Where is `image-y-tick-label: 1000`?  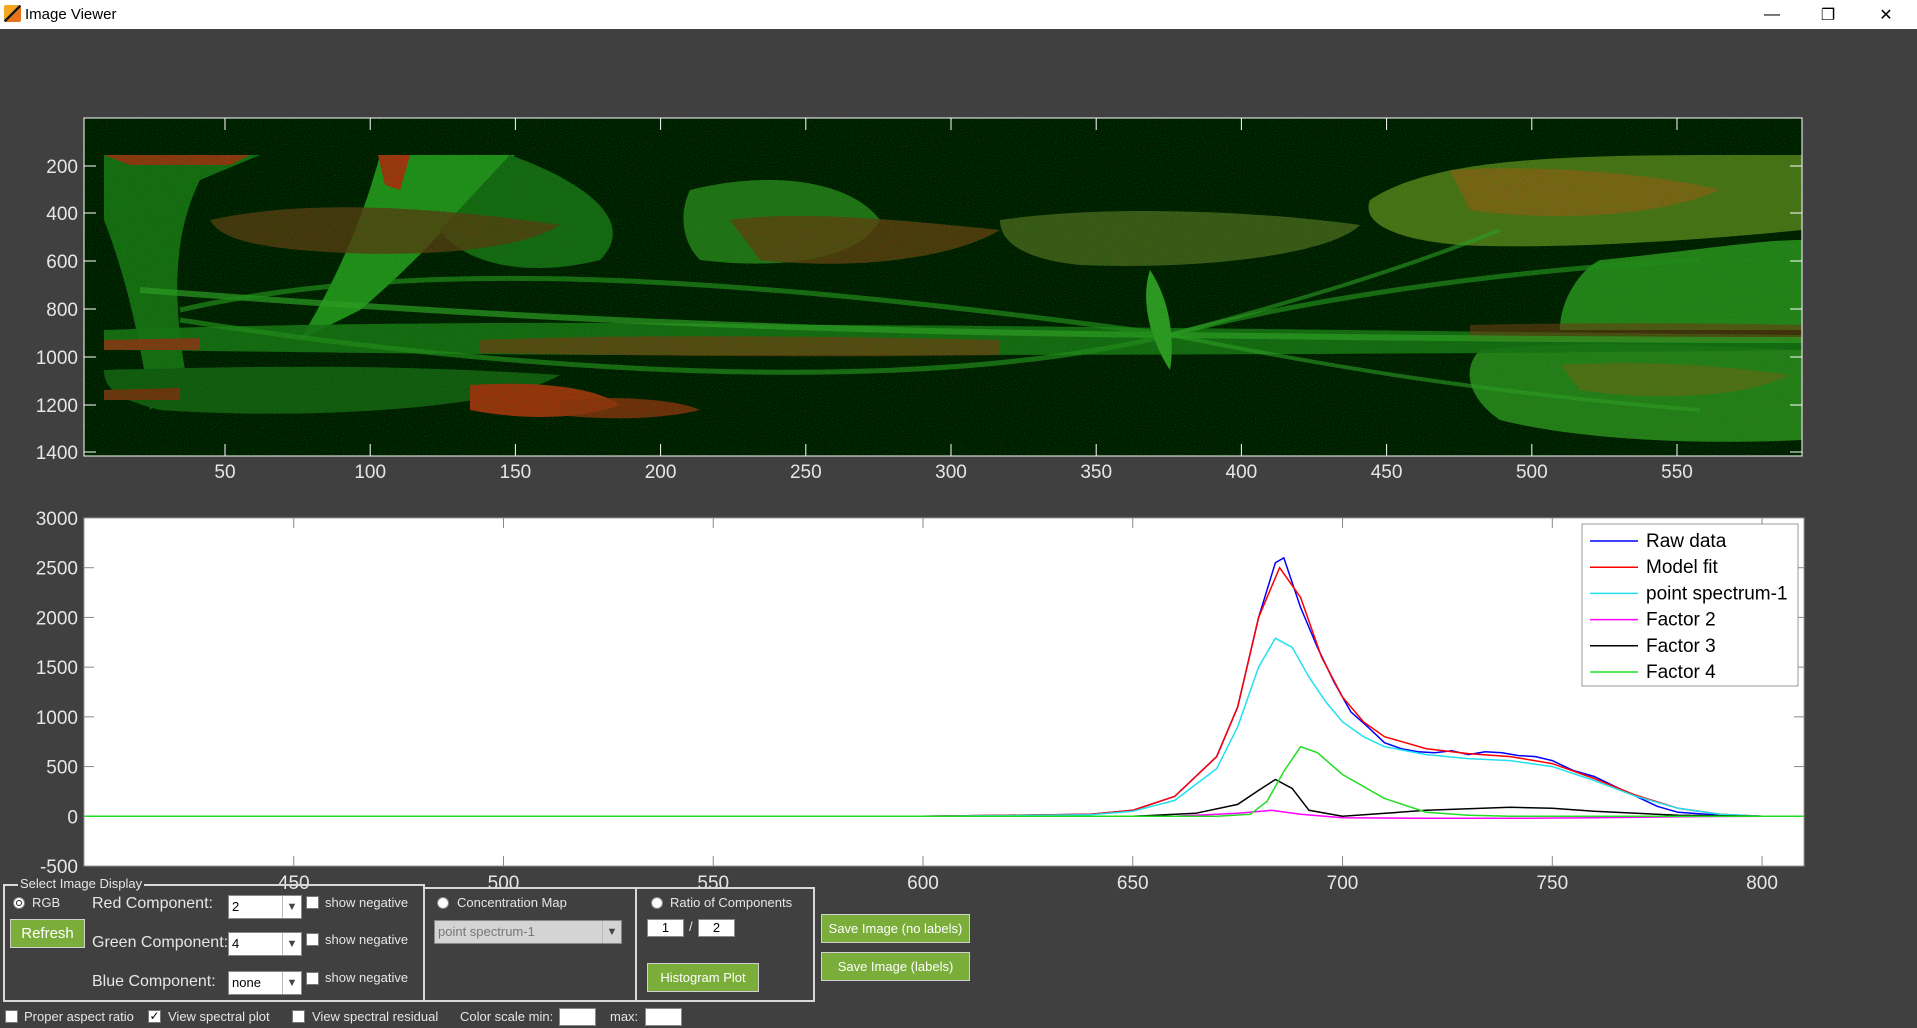
image-y-tick-label: 1000 is located at coordinates (57, 358).